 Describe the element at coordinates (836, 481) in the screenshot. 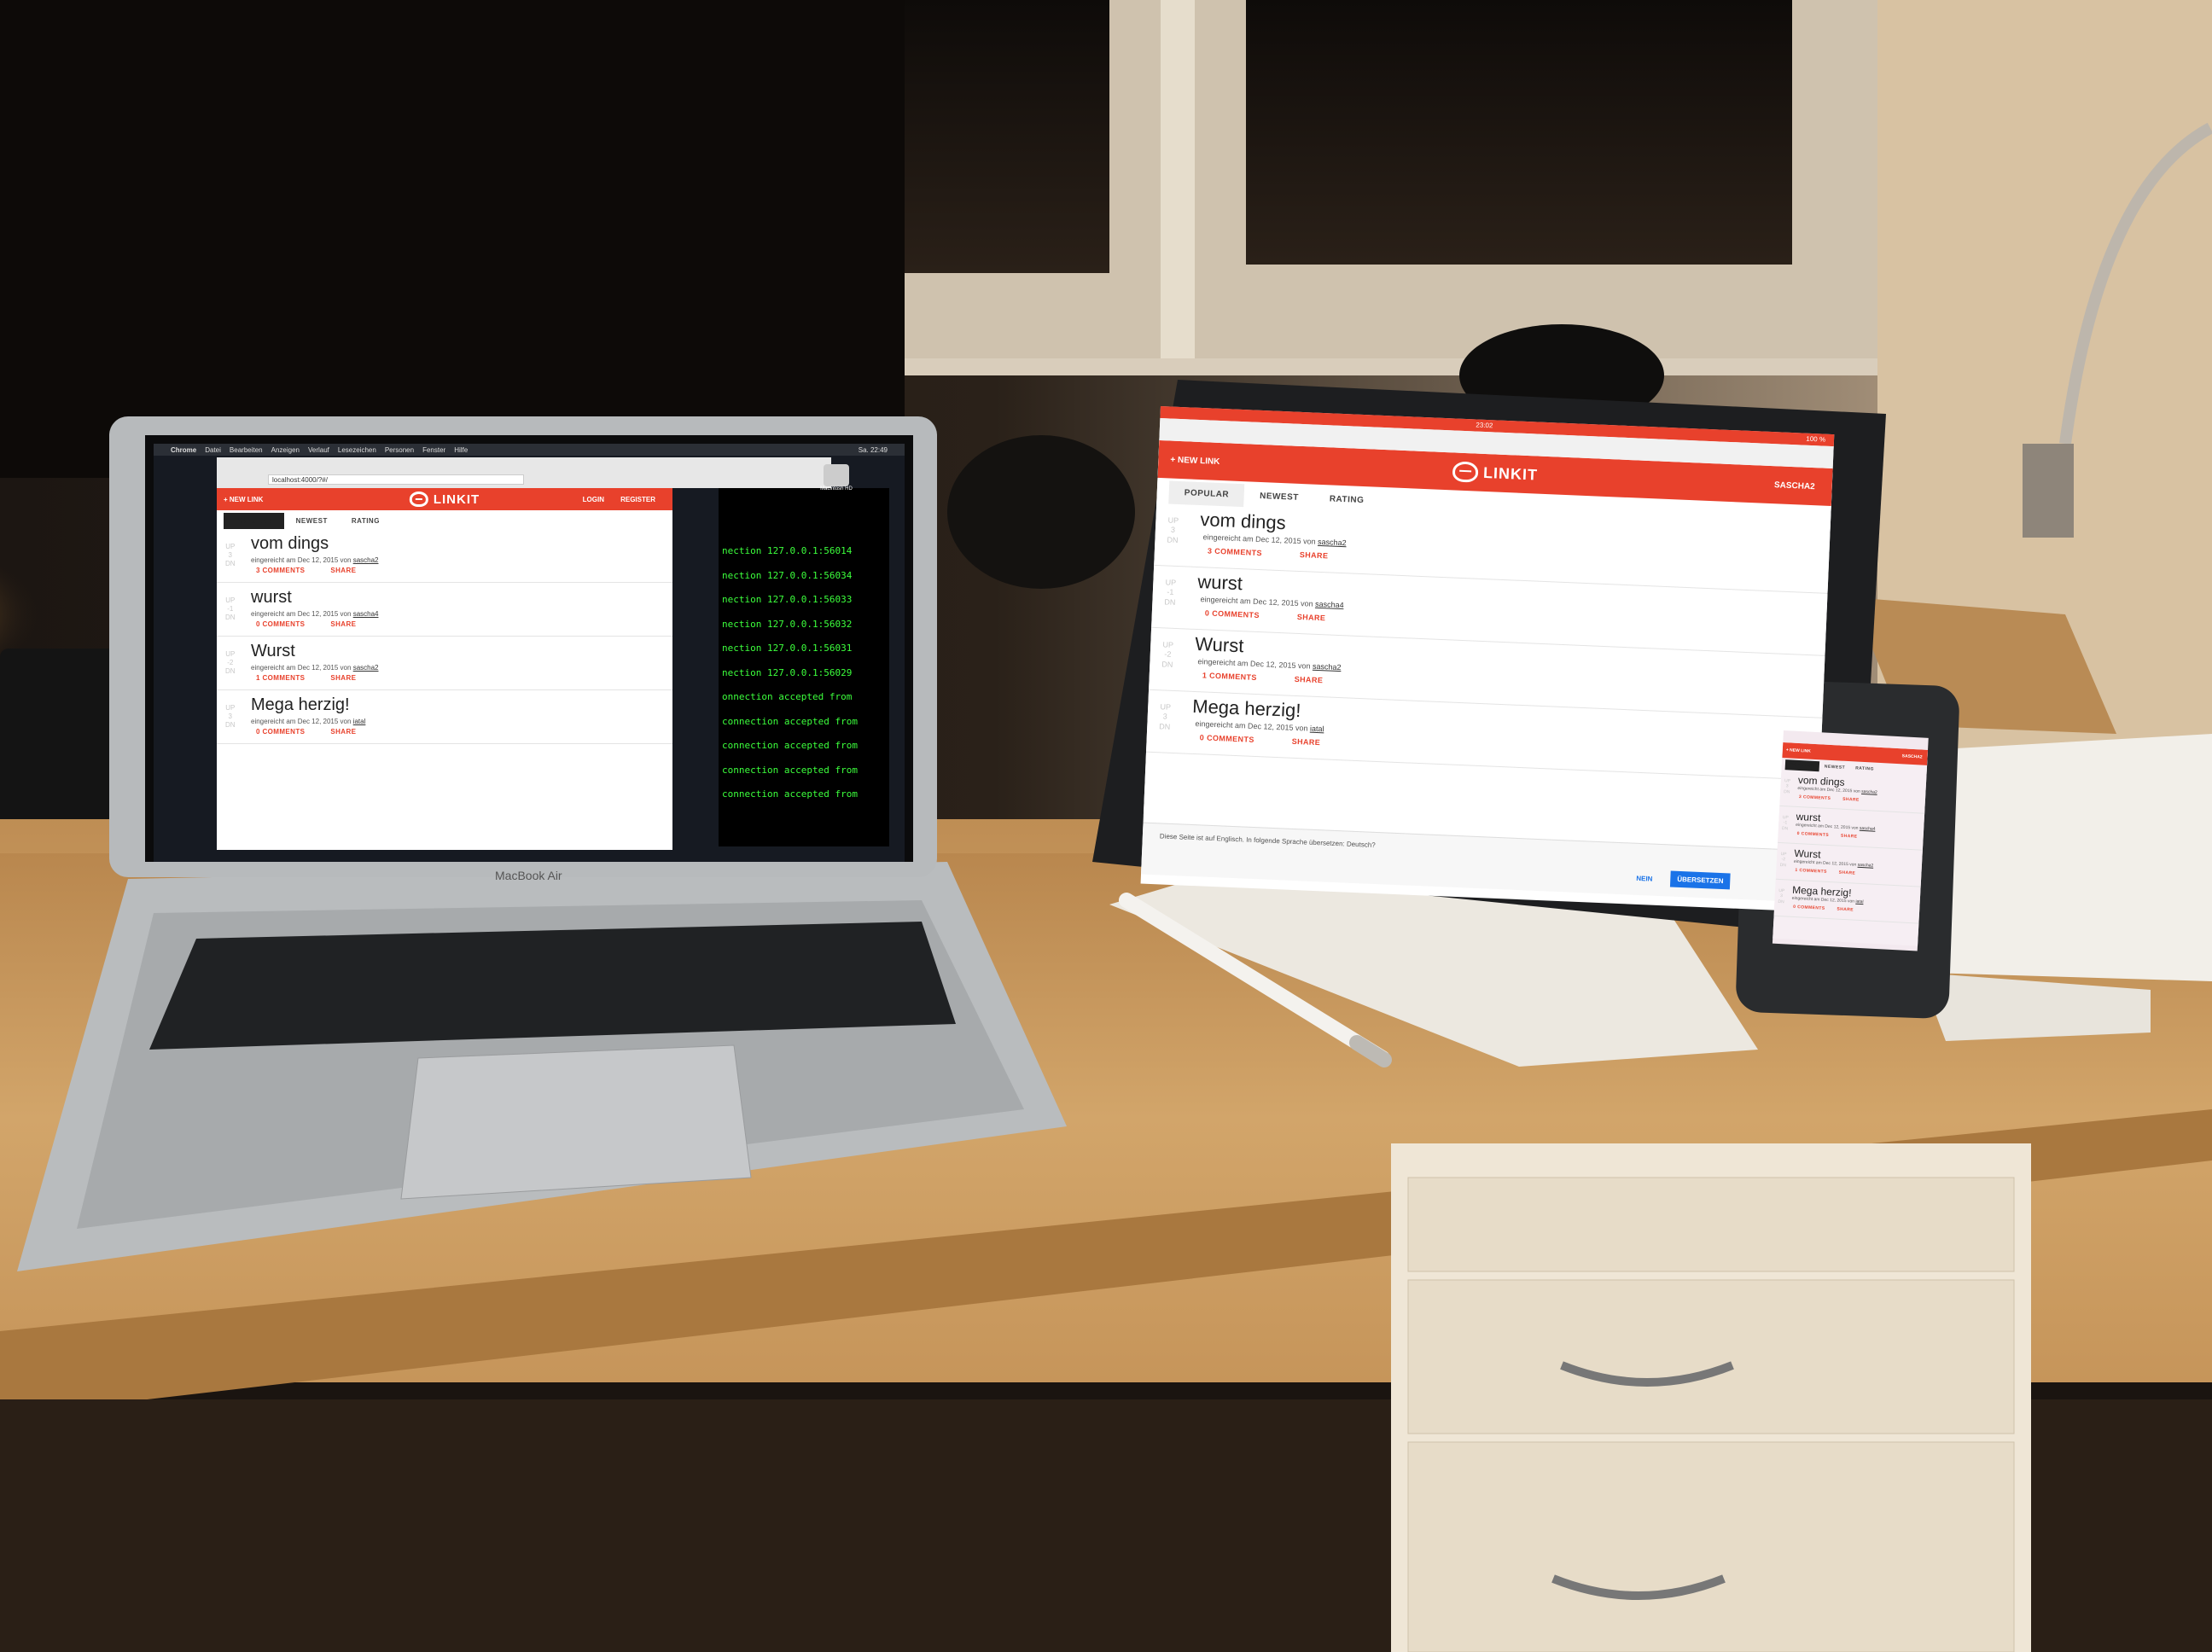

I see `desktop-icon: Macintosh HD` at that location.